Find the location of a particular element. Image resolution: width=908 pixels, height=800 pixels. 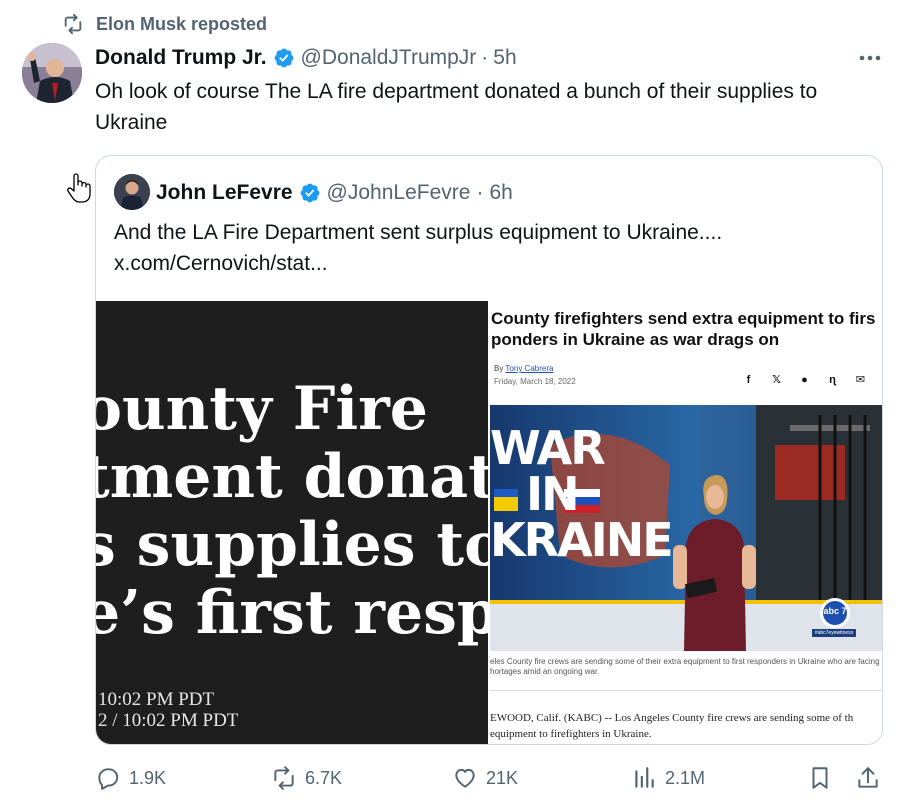

avatar-image is located at coordinates (52, 73).